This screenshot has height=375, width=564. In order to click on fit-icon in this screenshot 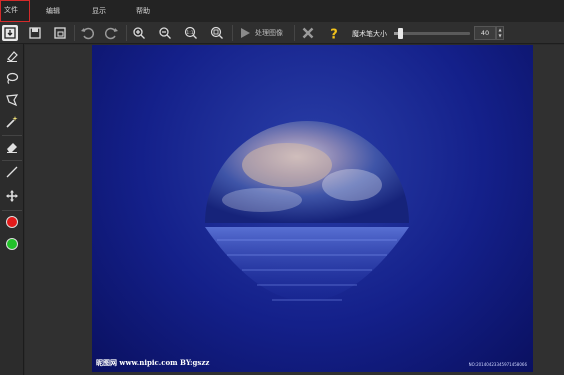, I will do `click(216, 32)`.